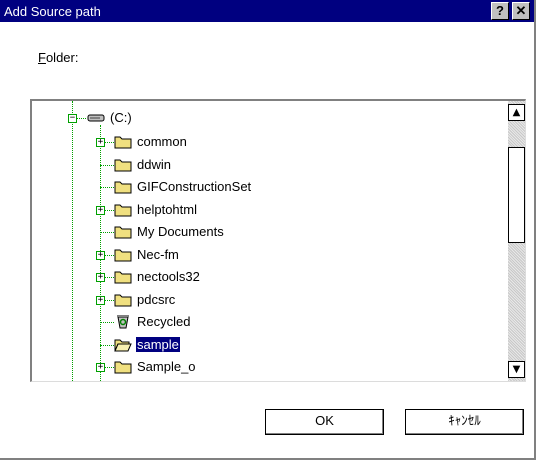 This screenshot has width=537, height=462. What do you see at coordinates (96, 118) in the screenshot?
I see `drive-icon` at bounding box center [96, 118].